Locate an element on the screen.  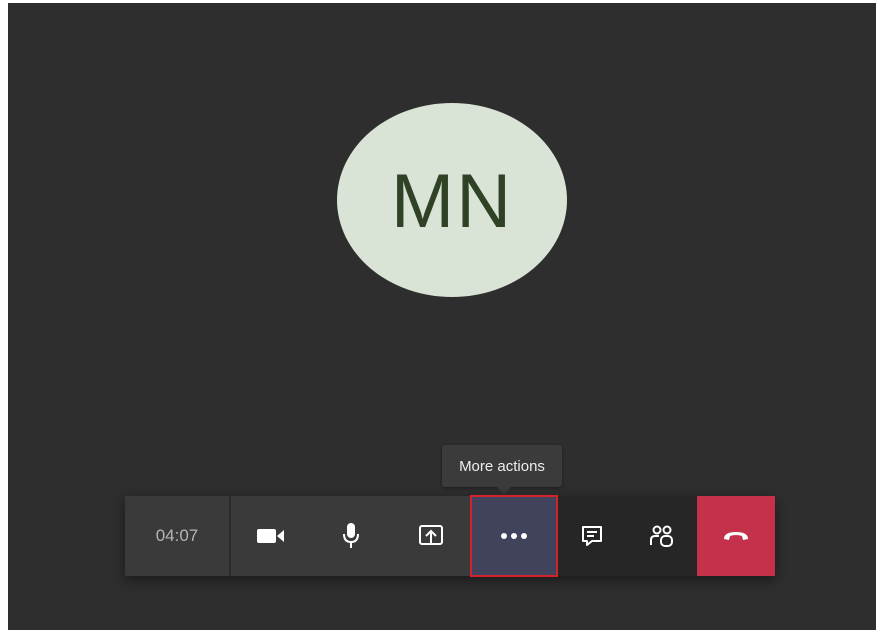
people-icon is located at coordinates (661, 536).